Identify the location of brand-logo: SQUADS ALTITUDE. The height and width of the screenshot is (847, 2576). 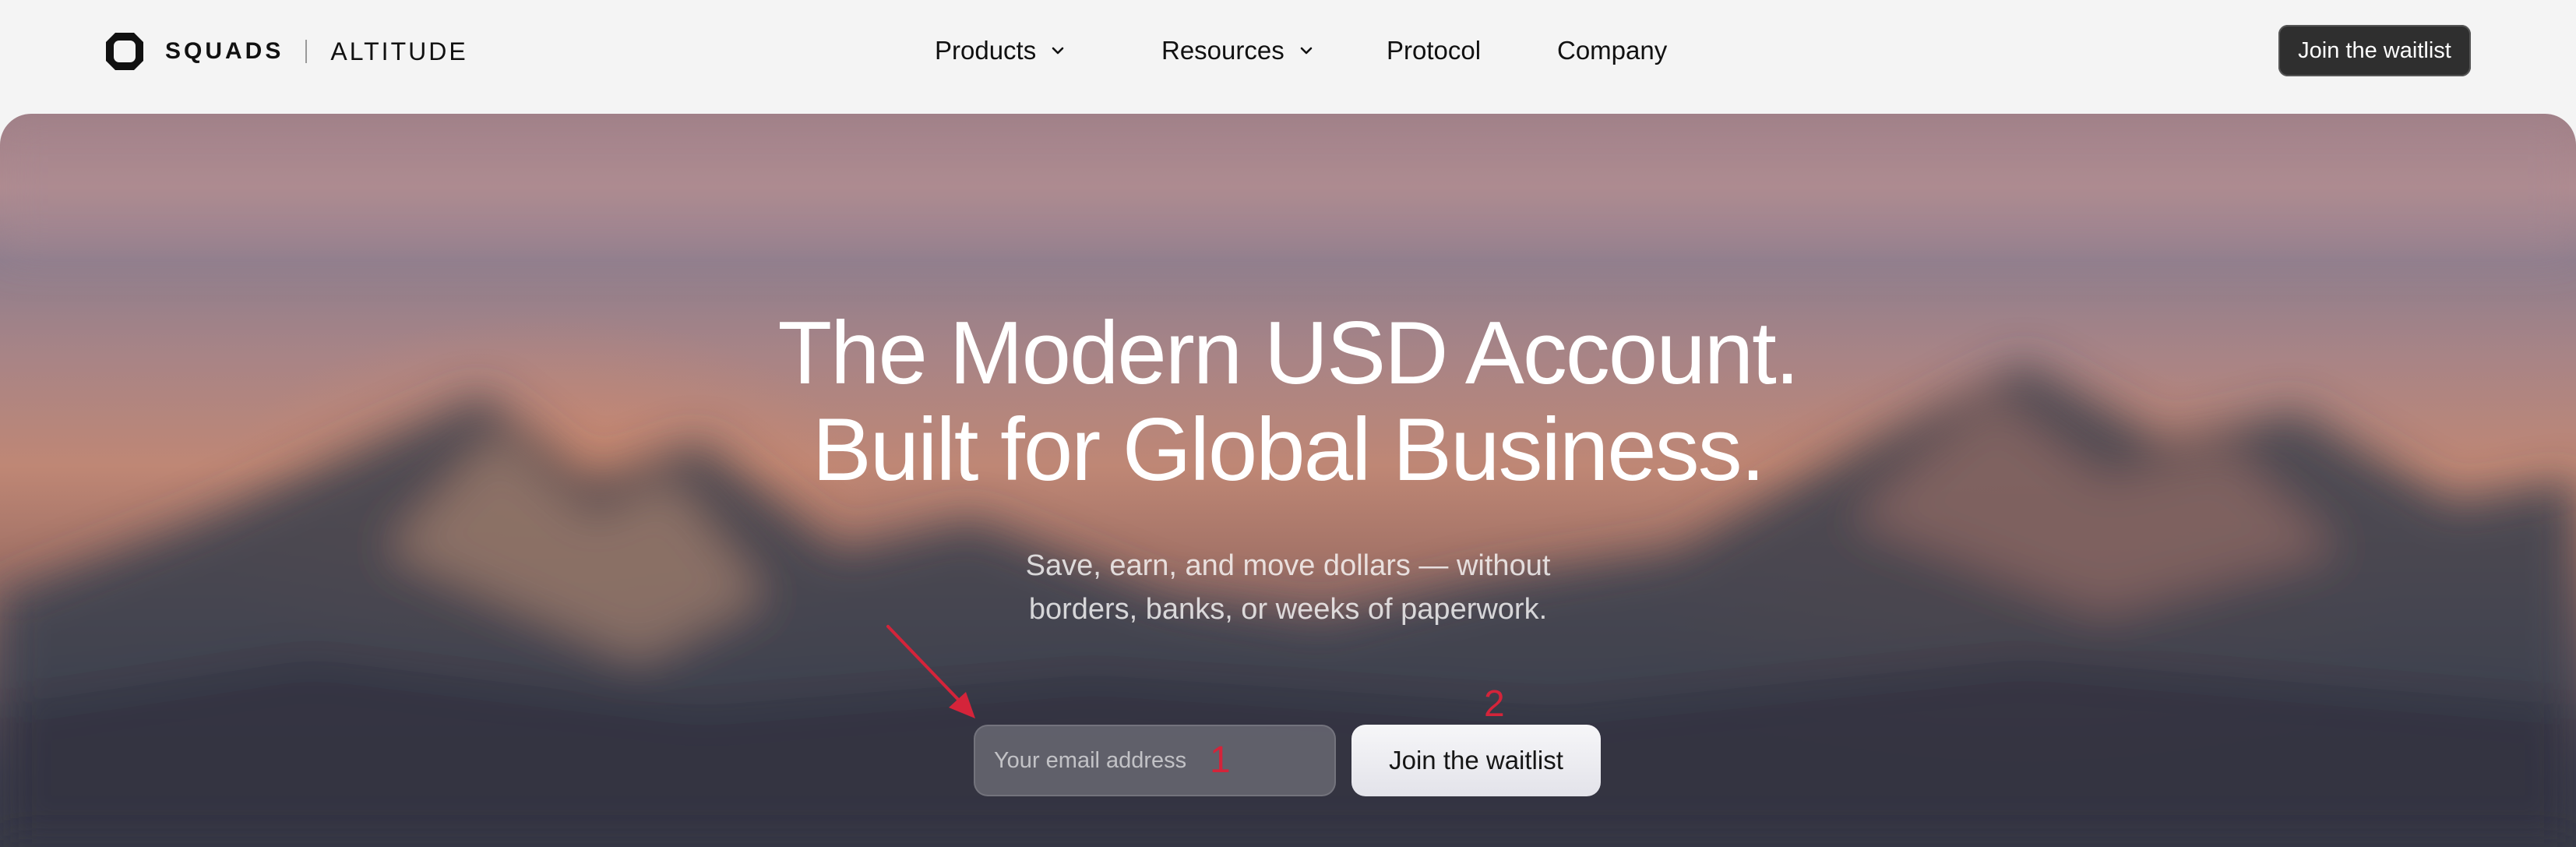
(286, 51).